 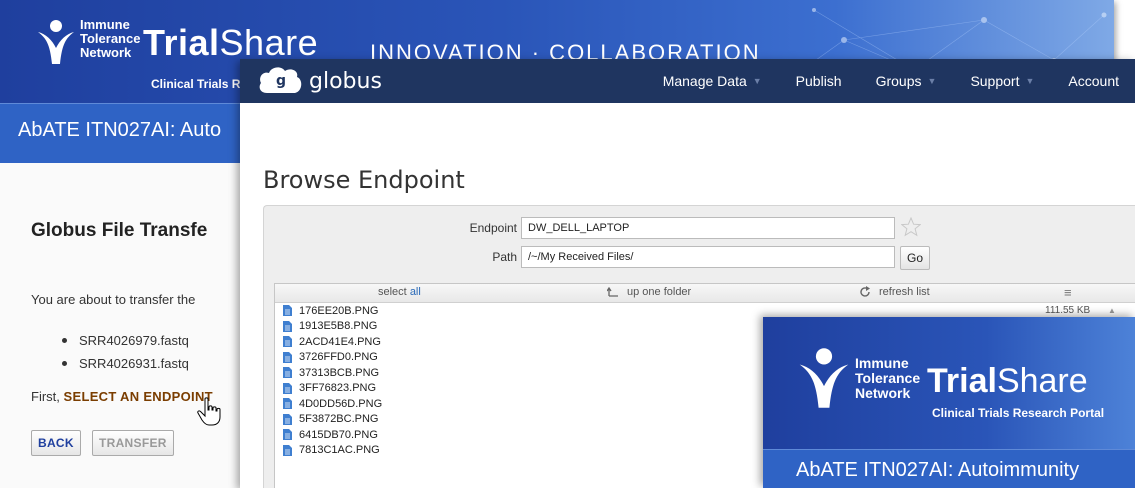 I want to click on portal-subtitle: Clinical Trials Re, so click(x=199, y=84).